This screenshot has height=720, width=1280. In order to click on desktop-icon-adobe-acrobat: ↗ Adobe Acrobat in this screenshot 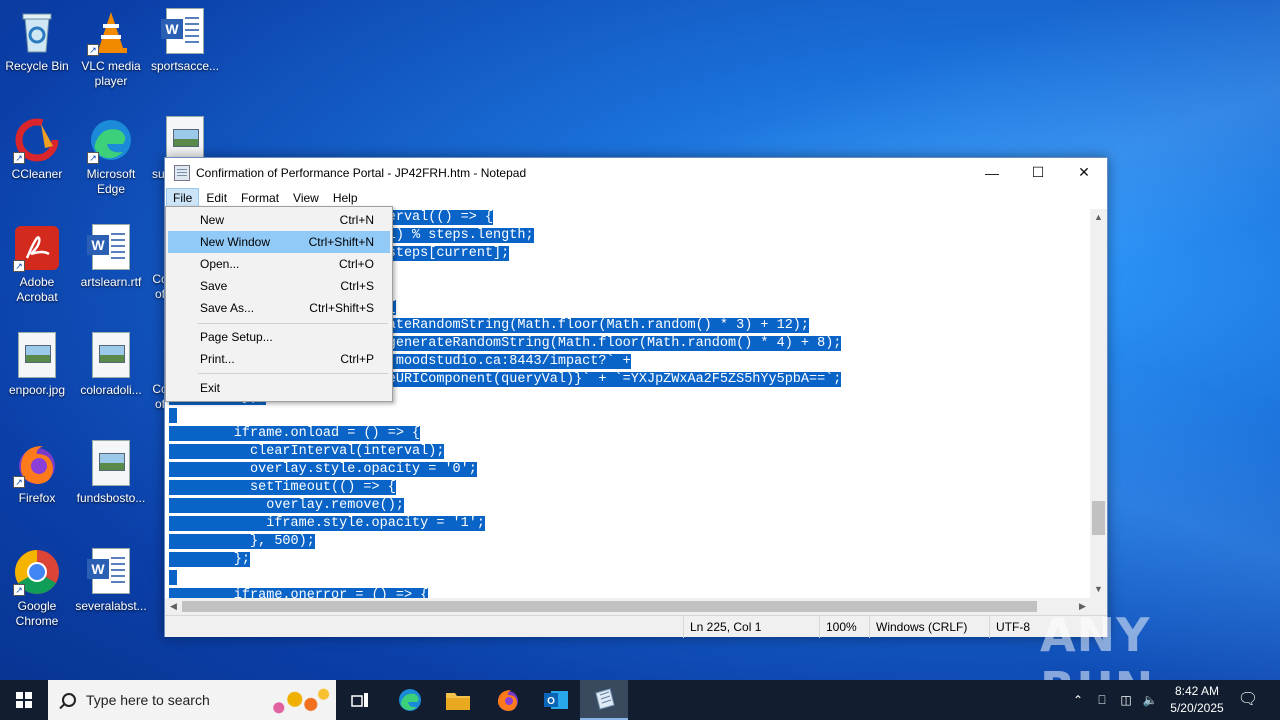, I will do `click(37, 264)`.